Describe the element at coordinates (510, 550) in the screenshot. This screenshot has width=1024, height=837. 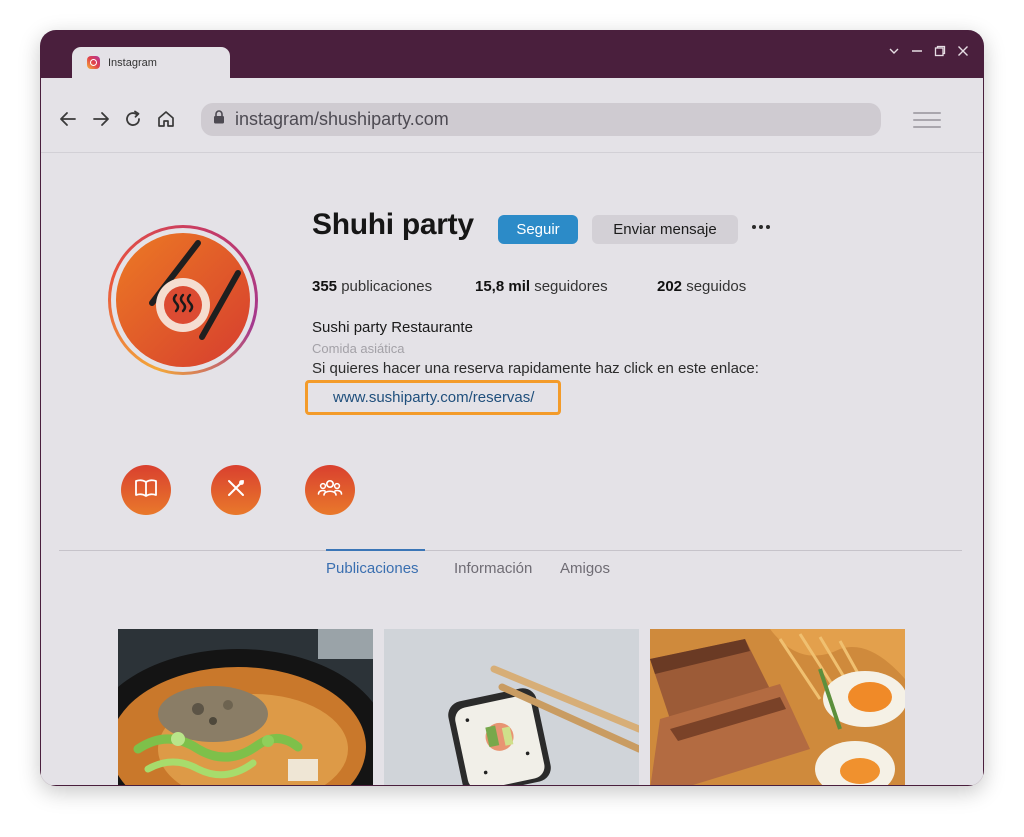
I see `tabs-divider` at that location.